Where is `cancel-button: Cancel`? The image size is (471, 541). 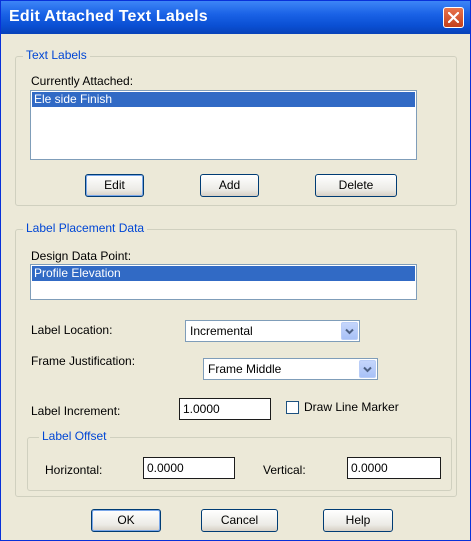
cancel-button: Cancel is located at coordinates (239, 520).